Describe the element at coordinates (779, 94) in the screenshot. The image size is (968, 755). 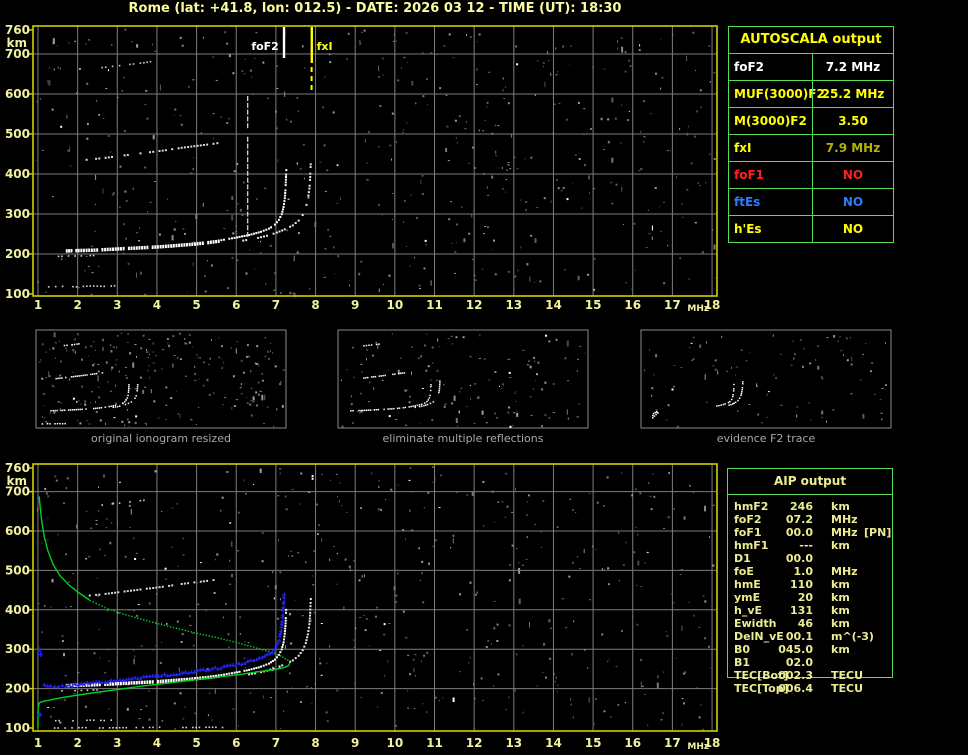
I see `autoscala-param-label: MUF(3000)F2` at that location.